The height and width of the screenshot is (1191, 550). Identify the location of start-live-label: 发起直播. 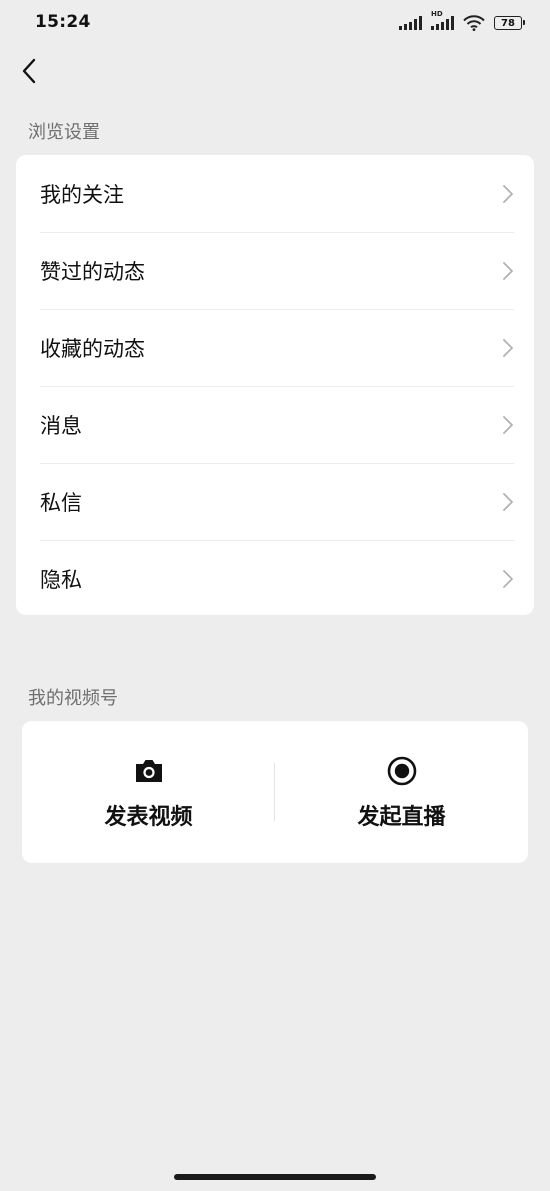
(401, 817).